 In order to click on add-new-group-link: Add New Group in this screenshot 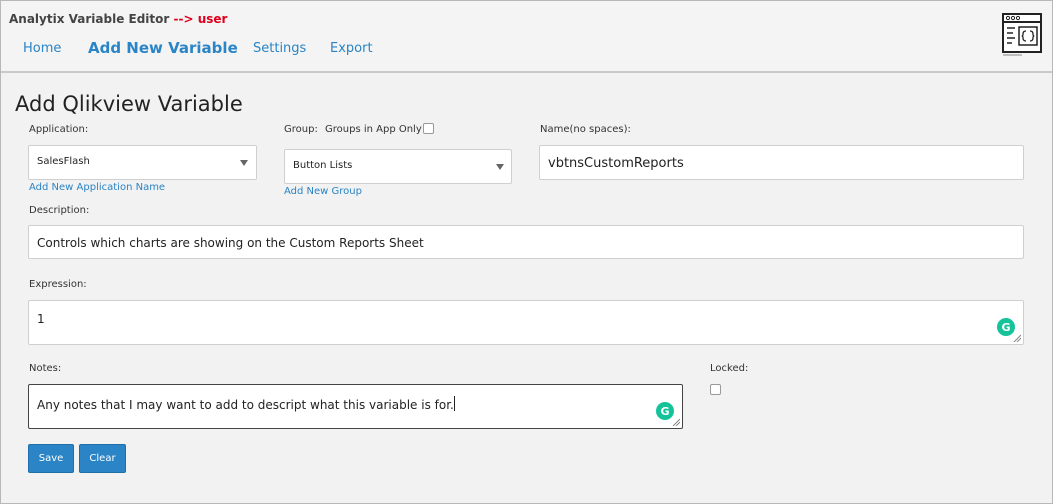, I will do `click(323, 191)`.